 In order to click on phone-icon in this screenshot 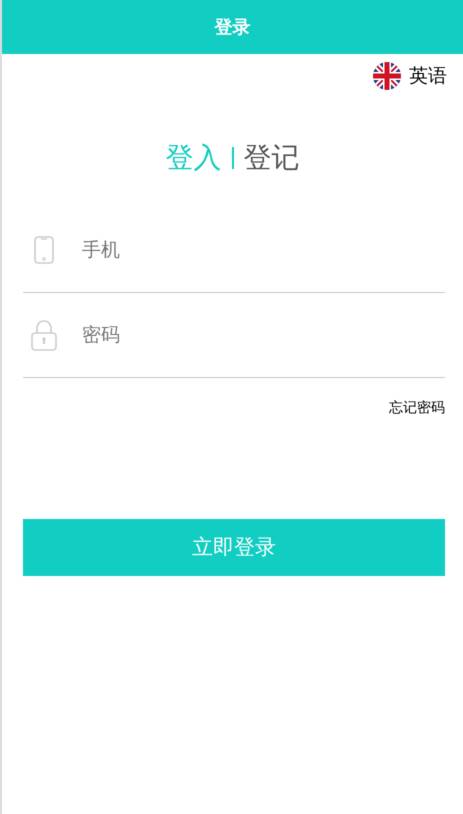, I will do `click(44, 250)`.